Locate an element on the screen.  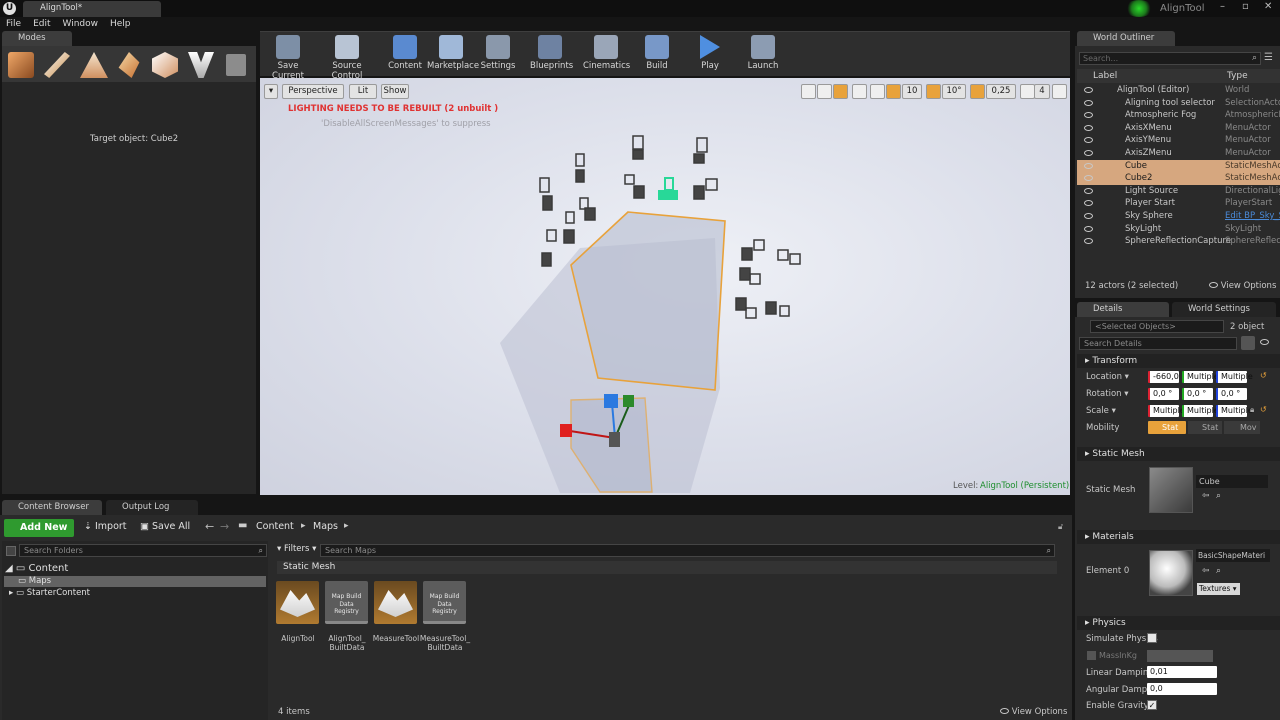
scale-snap-value: 0,25 is located at coordinates (1001, 91).